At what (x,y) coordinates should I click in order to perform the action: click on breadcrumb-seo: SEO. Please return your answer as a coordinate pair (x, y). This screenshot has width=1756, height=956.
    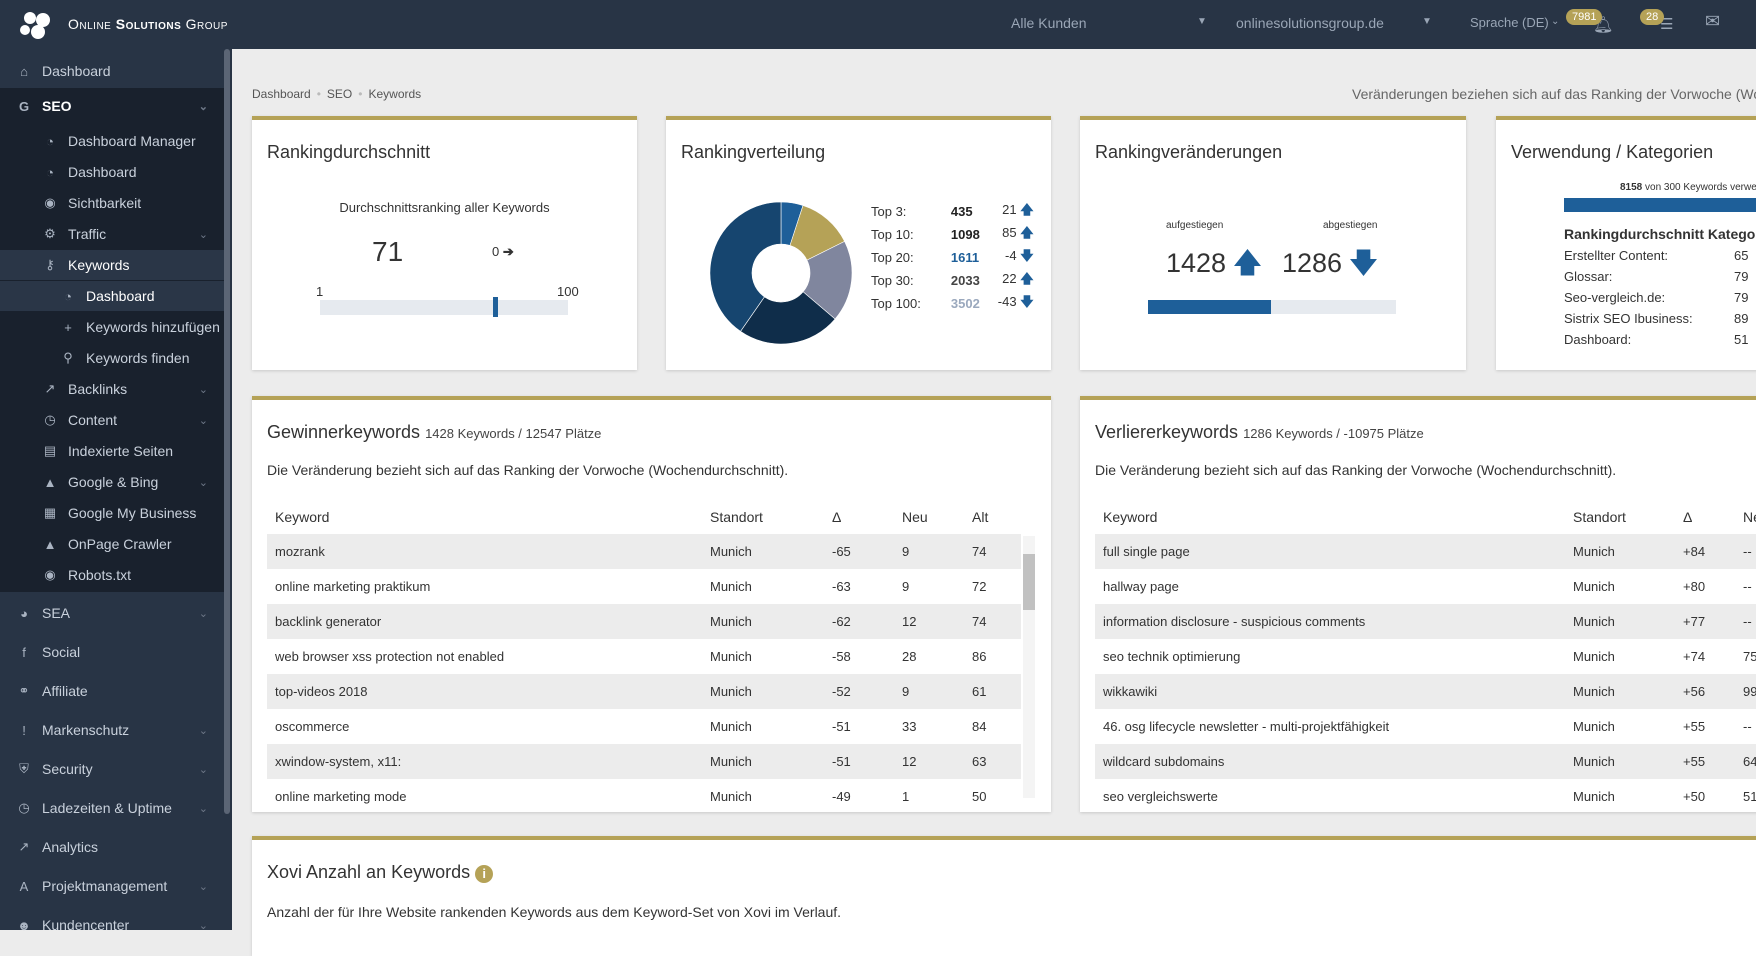
    Looking at the image, I should click on (339, 94).